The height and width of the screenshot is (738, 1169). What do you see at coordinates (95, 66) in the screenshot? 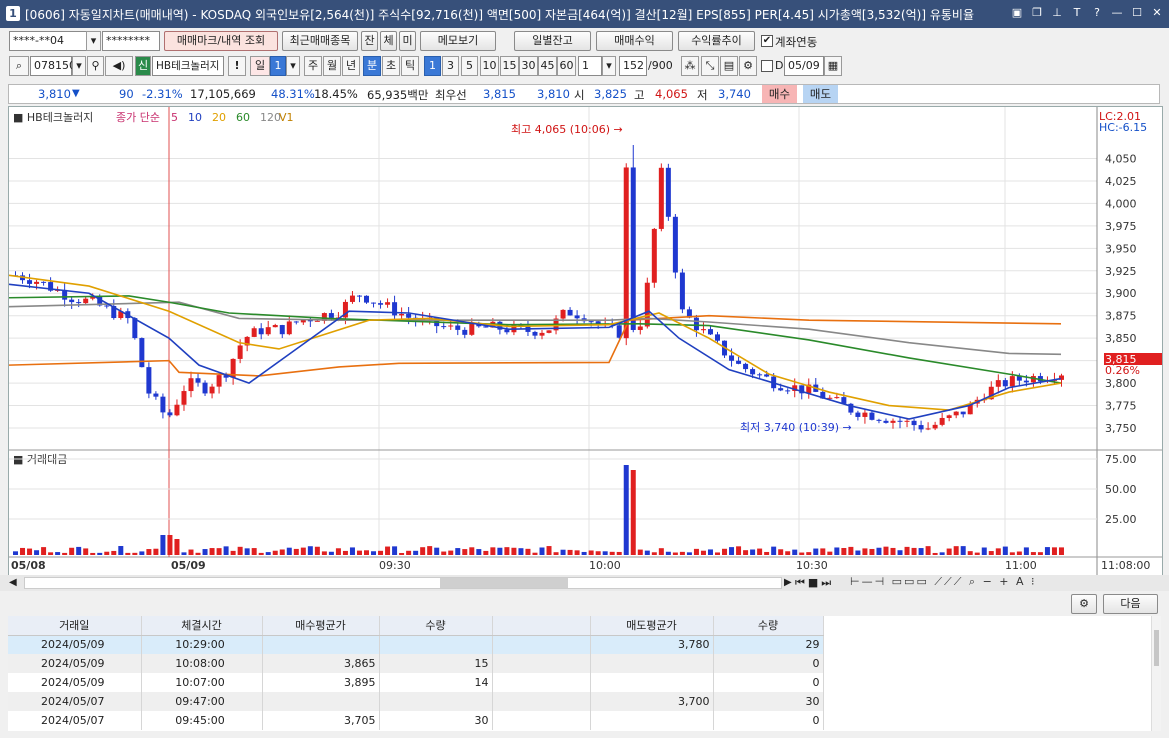
I see `search-icon: ⚲` at bounding box center [95, 66].